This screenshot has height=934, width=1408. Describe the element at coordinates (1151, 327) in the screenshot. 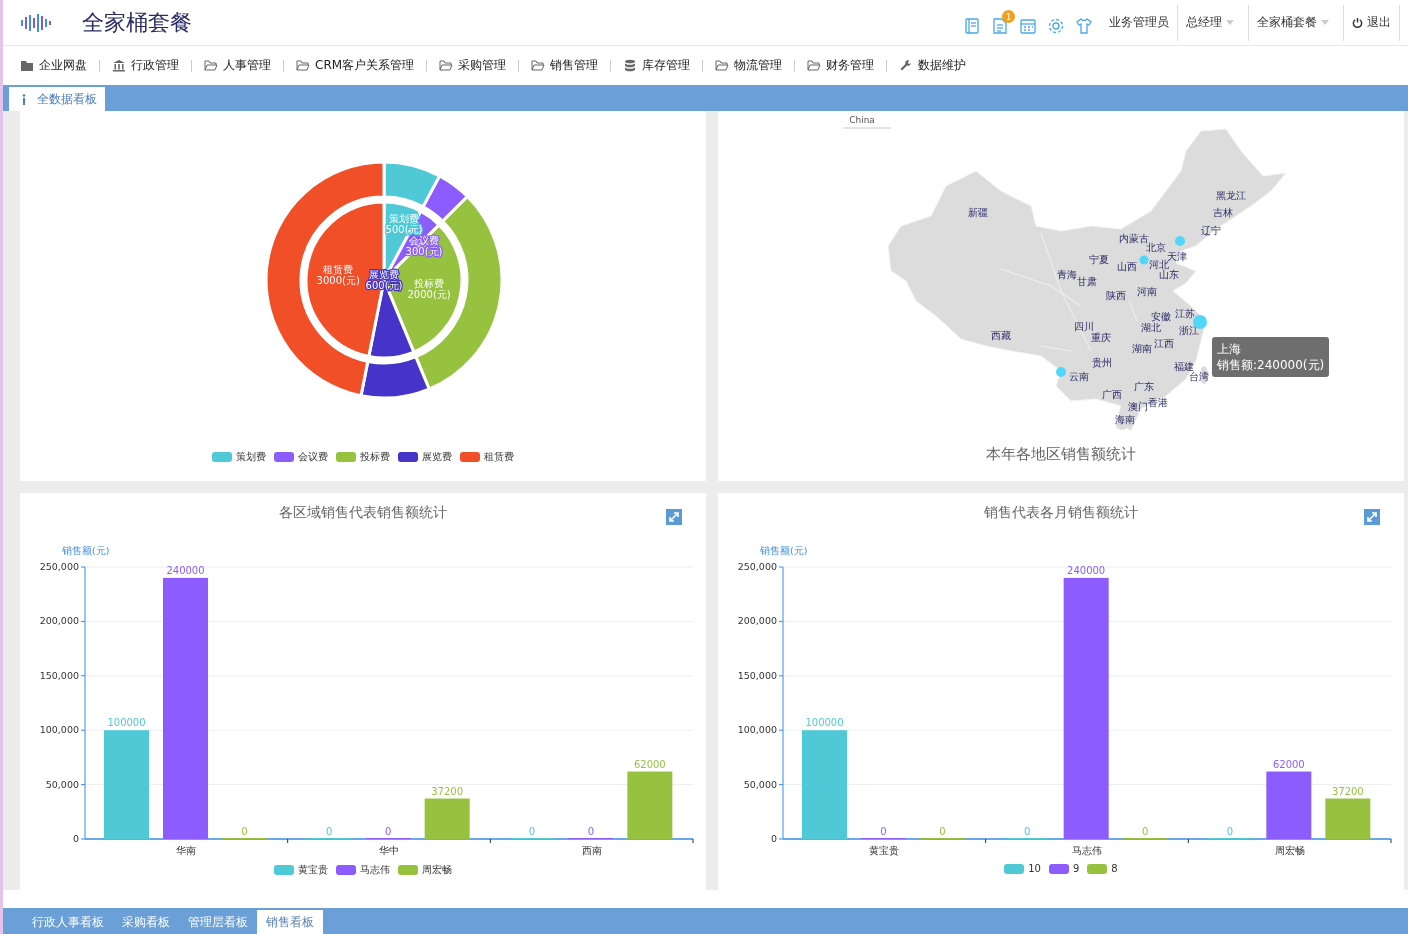

I see `region-label: 湖北` at that location.